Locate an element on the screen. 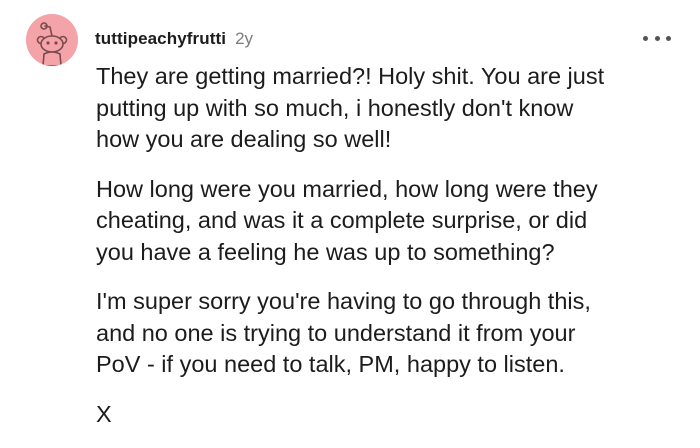  comment-header: tuttipeachyfrutti 2y is located at coordinates (174, 40).